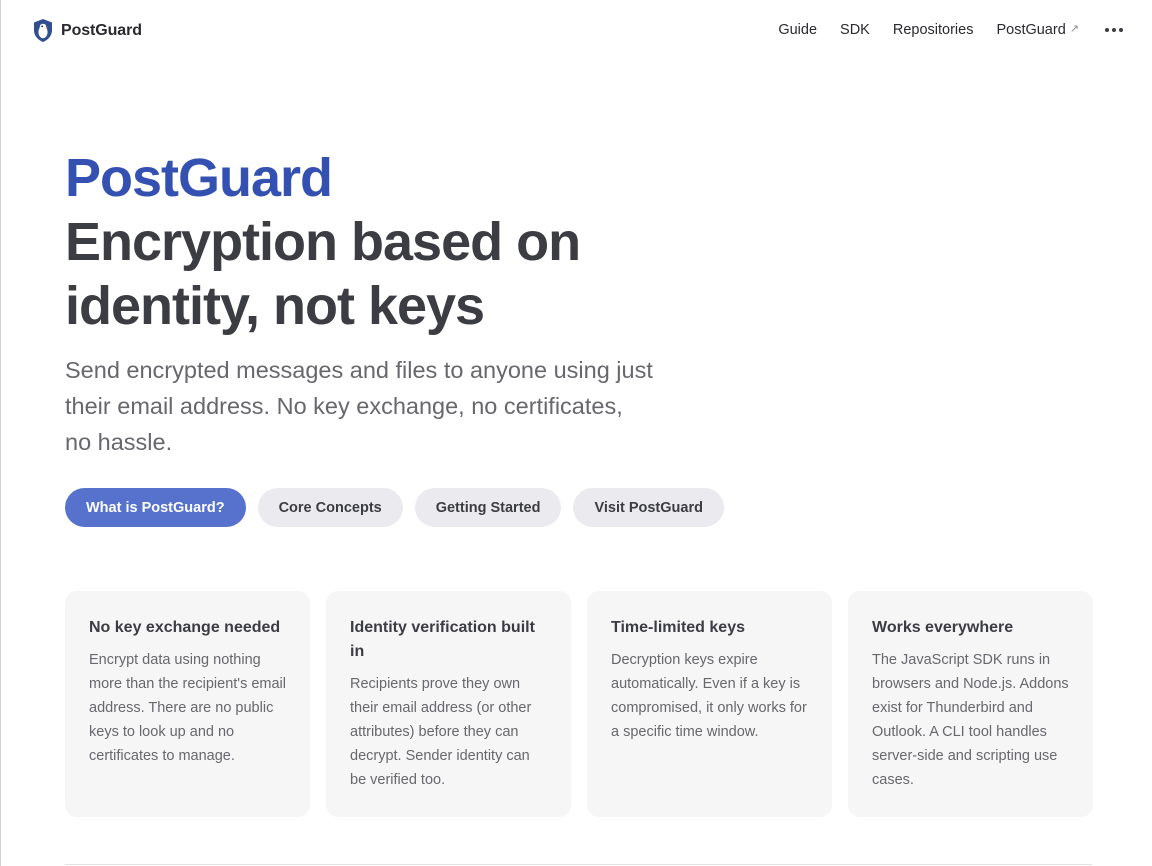 The image size is (1152, 866). I want to click on core-concepts-button: Core Concepts, so click(330, 507).